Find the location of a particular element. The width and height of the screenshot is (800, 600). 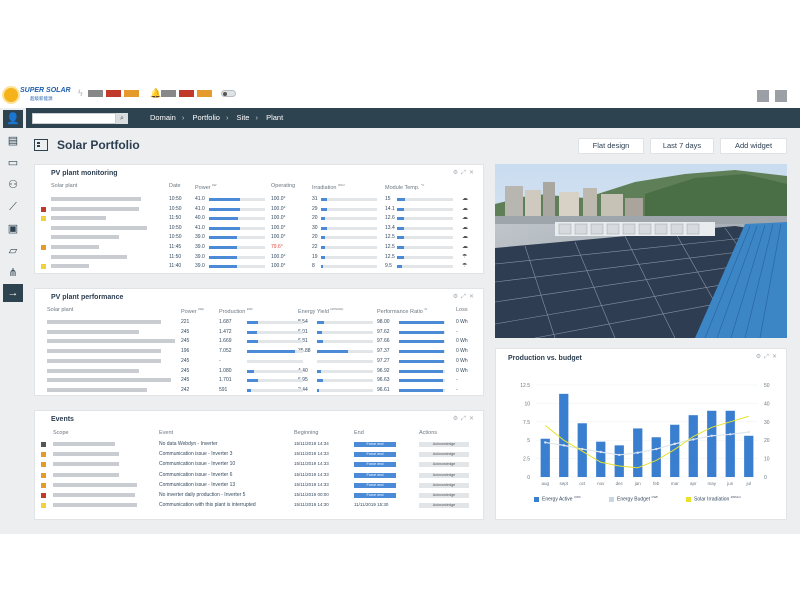

chart-icon: ⟋ is located at coordinates (13, 207).